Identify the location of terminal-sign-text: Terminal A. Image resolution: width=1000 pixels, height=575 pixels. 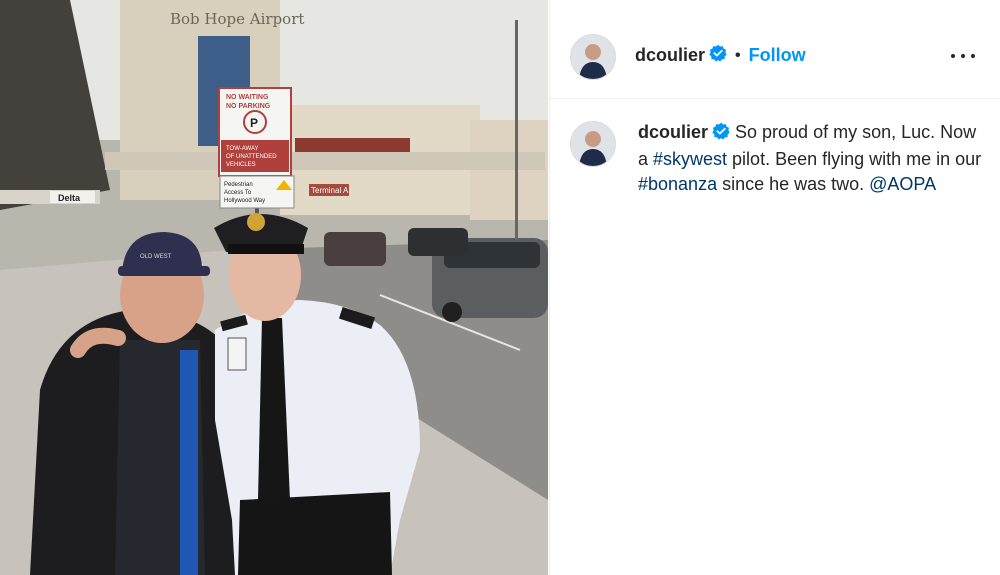
(330, 190).